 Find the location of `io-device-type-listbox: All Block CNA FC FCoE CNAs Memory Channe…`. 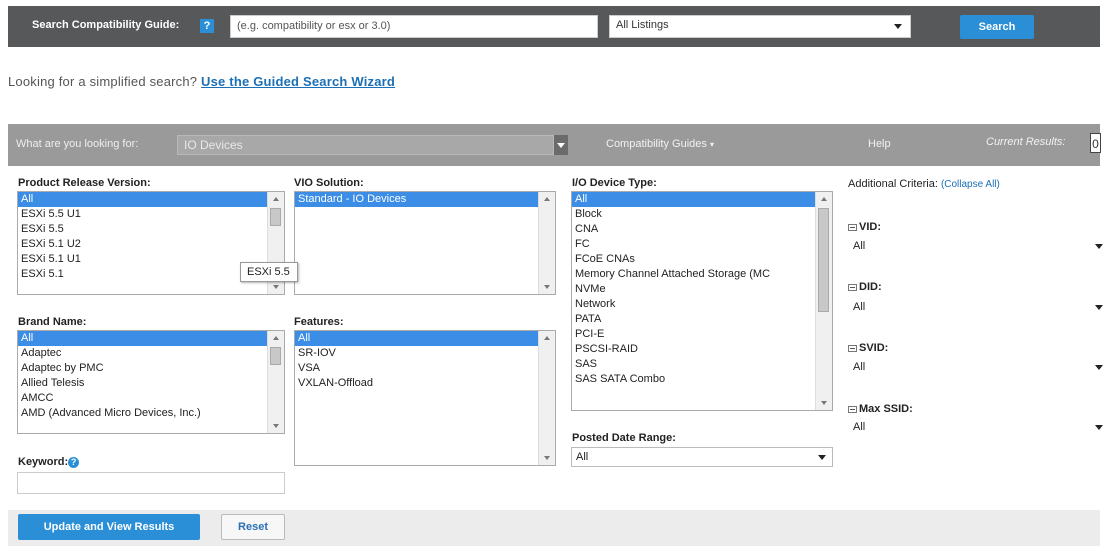

io-device-type-listbox: All Block CNA FC FCoE CNAs Memory Channe… is located at coordinates (702, 301).